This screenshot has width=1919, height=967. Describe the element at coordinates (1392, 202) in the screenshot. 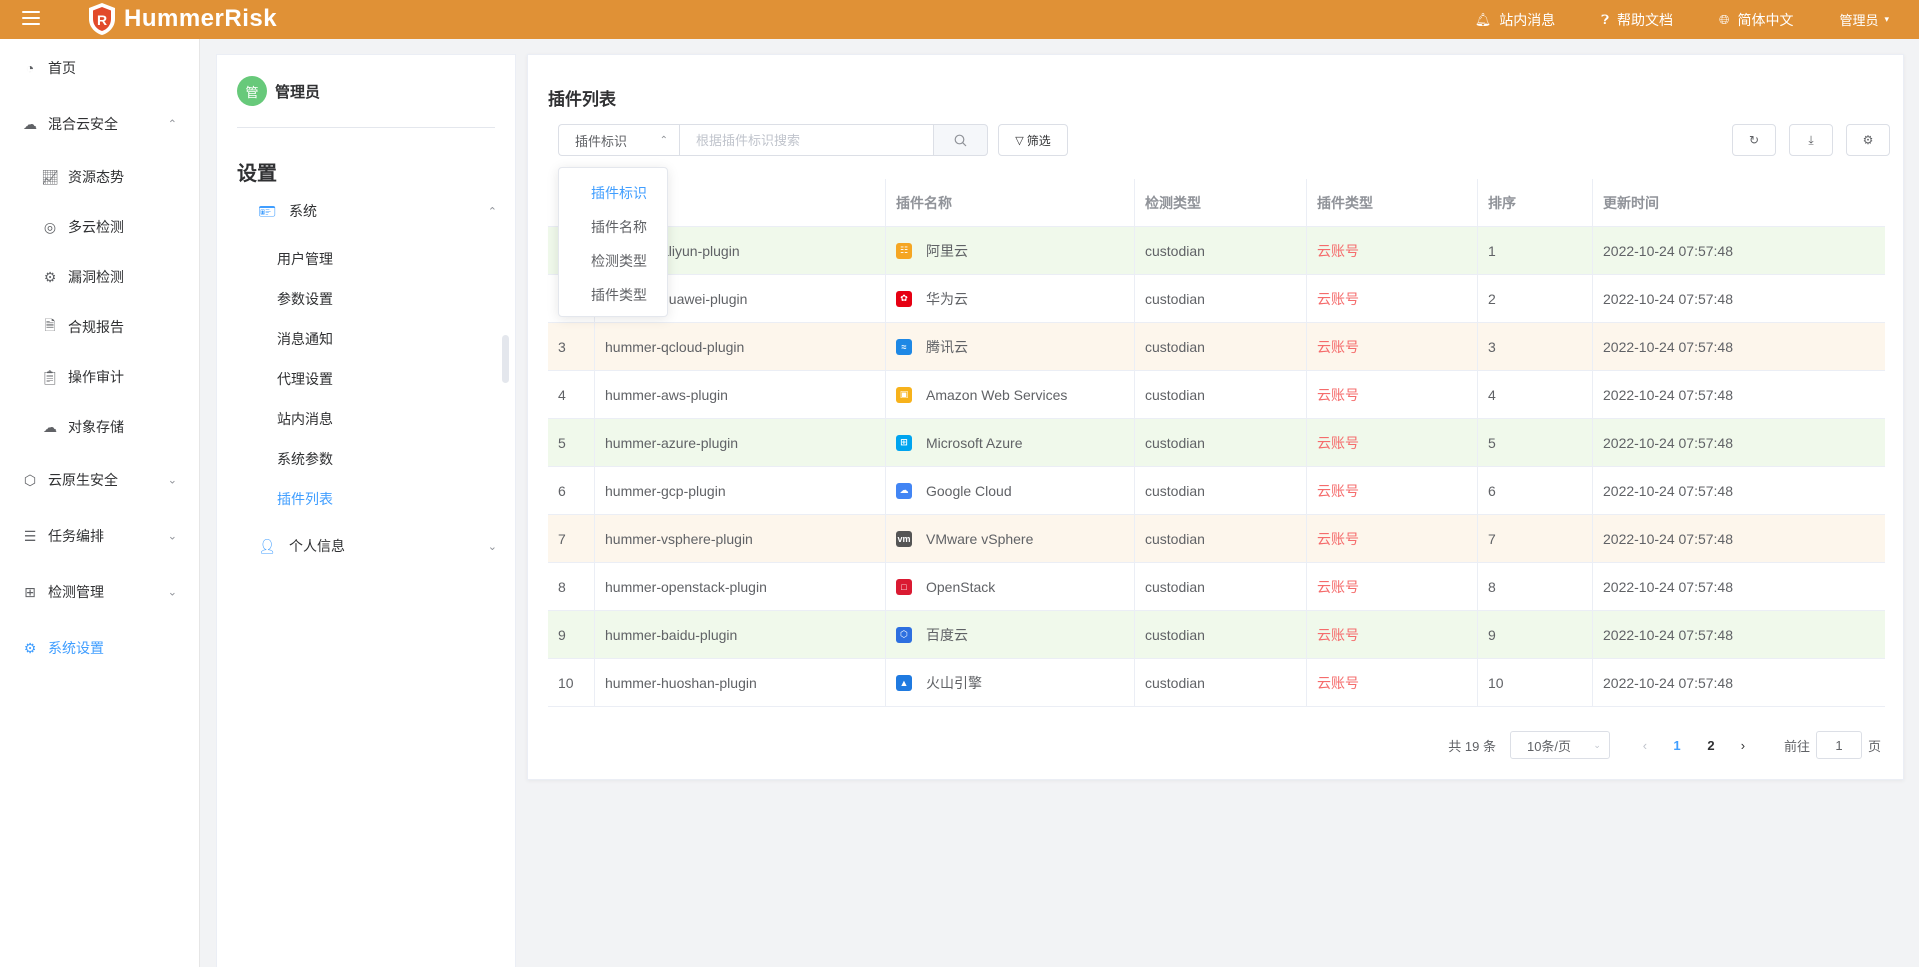

I see `column-header: 插件类型` at that location.